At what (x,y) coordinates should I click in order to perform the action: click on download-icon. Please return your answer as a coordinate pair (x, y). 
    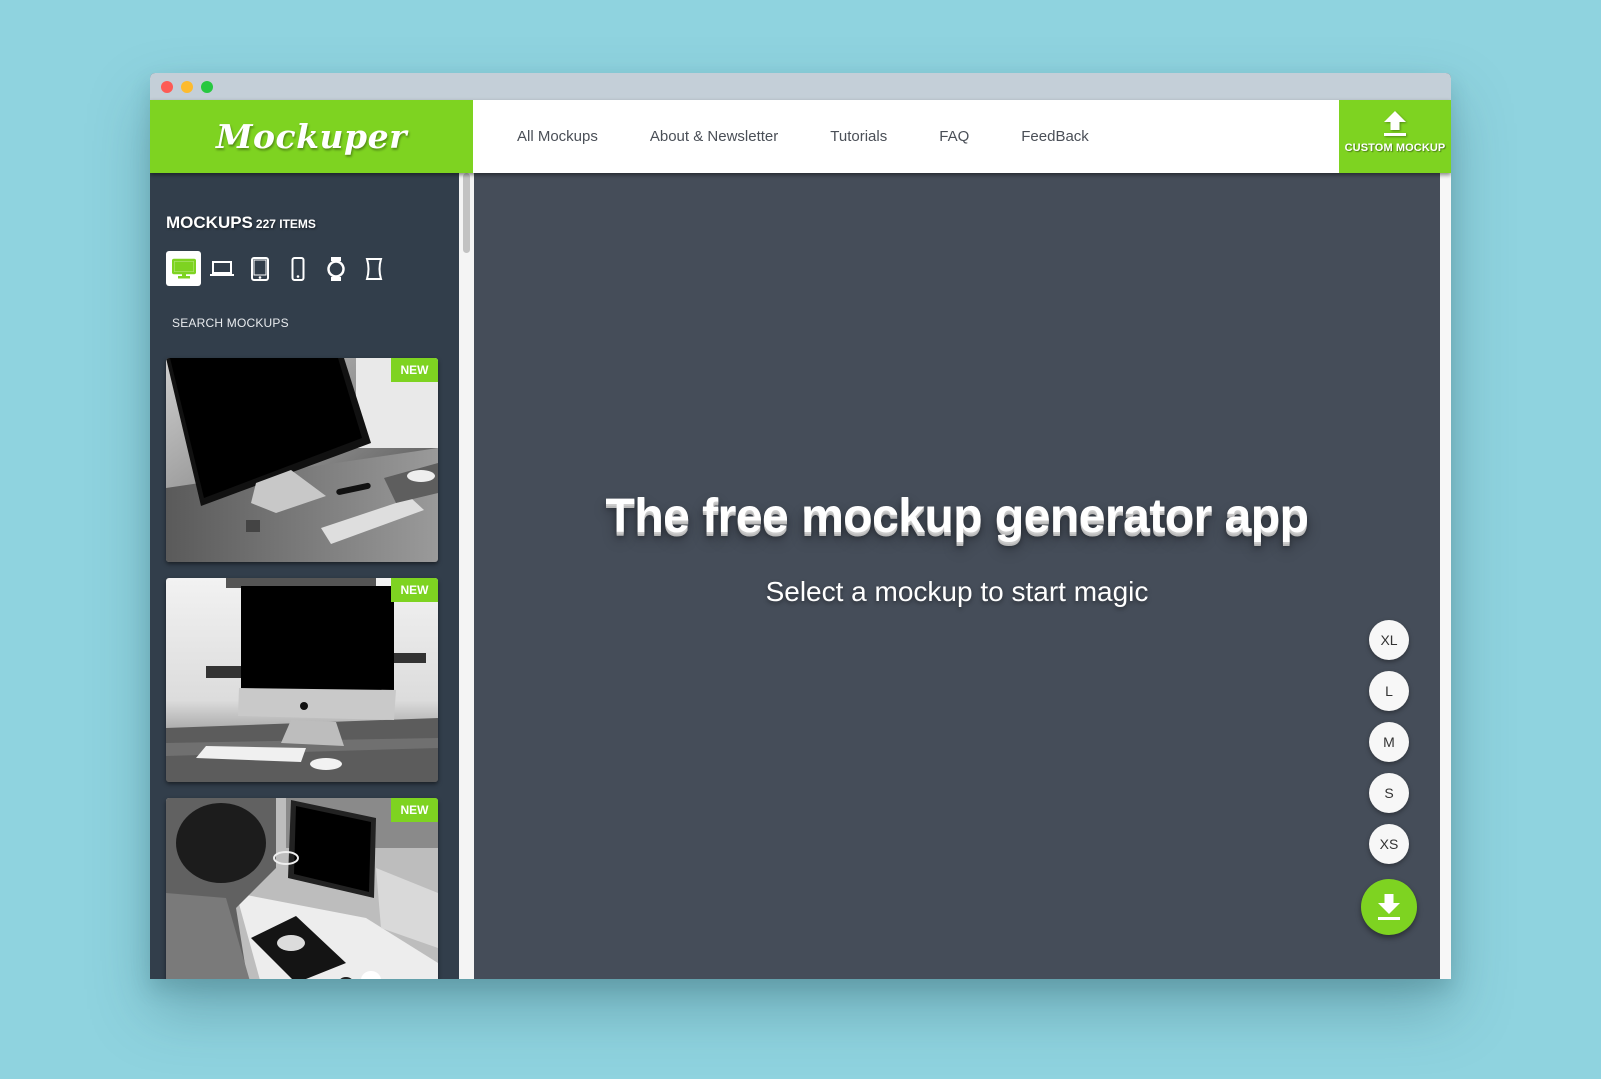
    Looking at the image, I should click on (1389, 907).